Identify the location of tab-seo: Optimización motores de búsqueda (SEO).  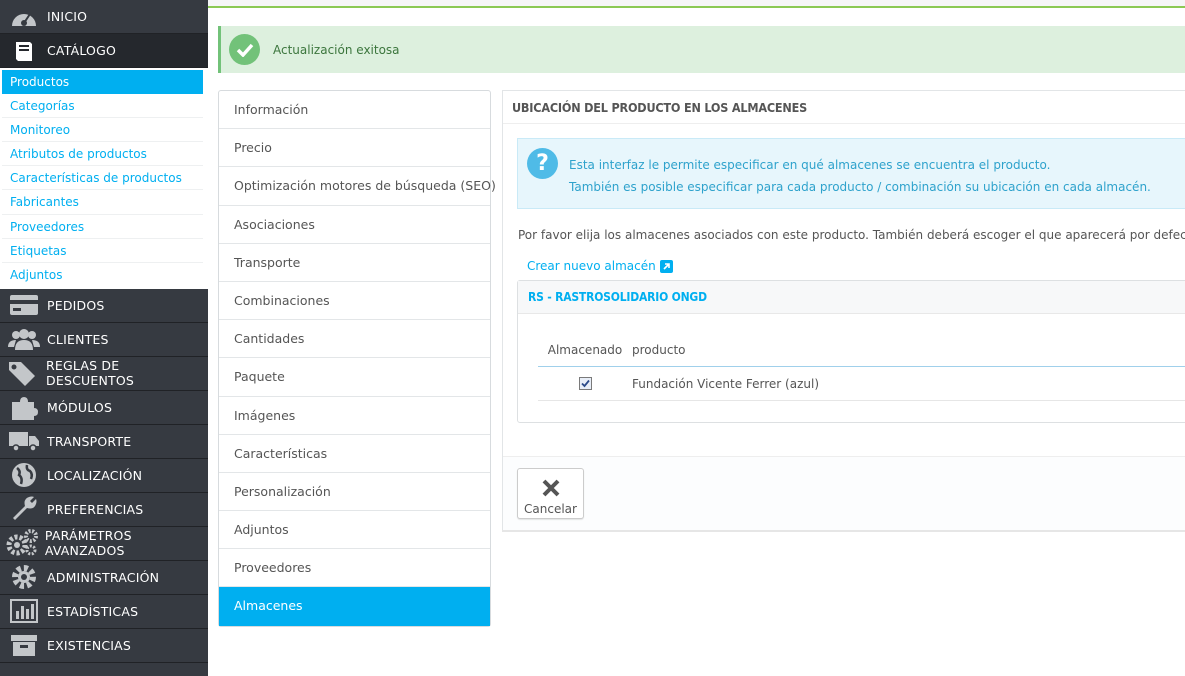
(357, 186).